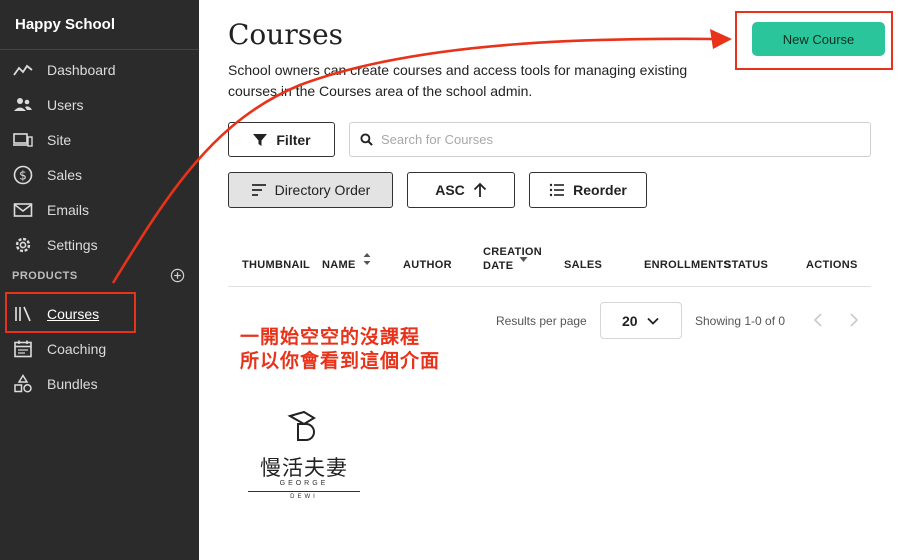 The image size is (900, 560). Describe the element at coordinates (304, 483) in the screenshot. I see `logo-subtitle: GEORGE` at that location.